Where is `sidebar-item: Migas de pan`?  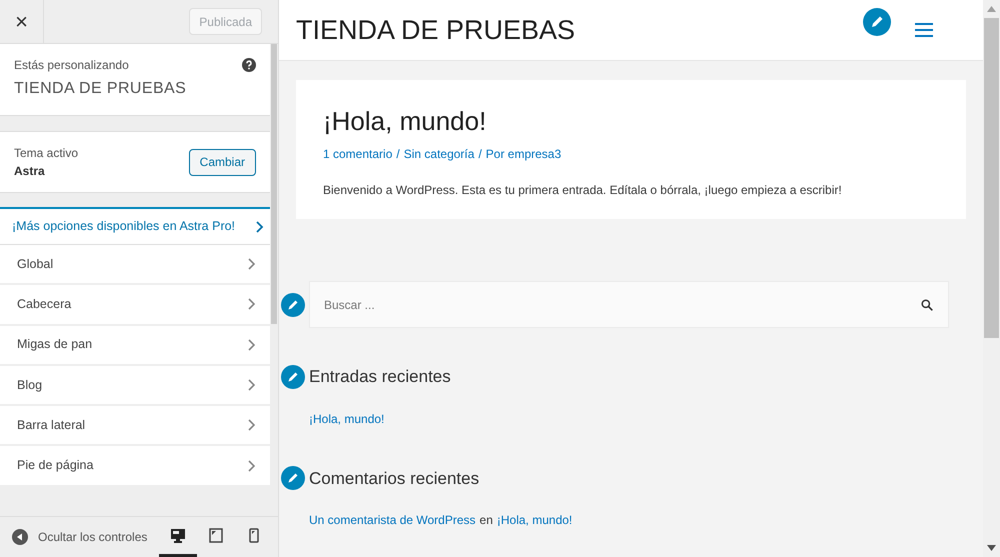 sidebar-item: Migas de pan is located at coordinates (135, 346).